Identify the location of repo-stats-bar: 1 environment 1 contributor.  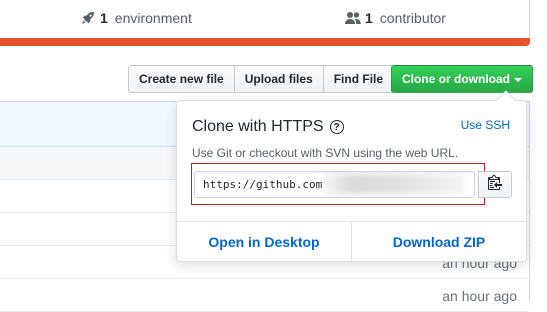
(265, 19).